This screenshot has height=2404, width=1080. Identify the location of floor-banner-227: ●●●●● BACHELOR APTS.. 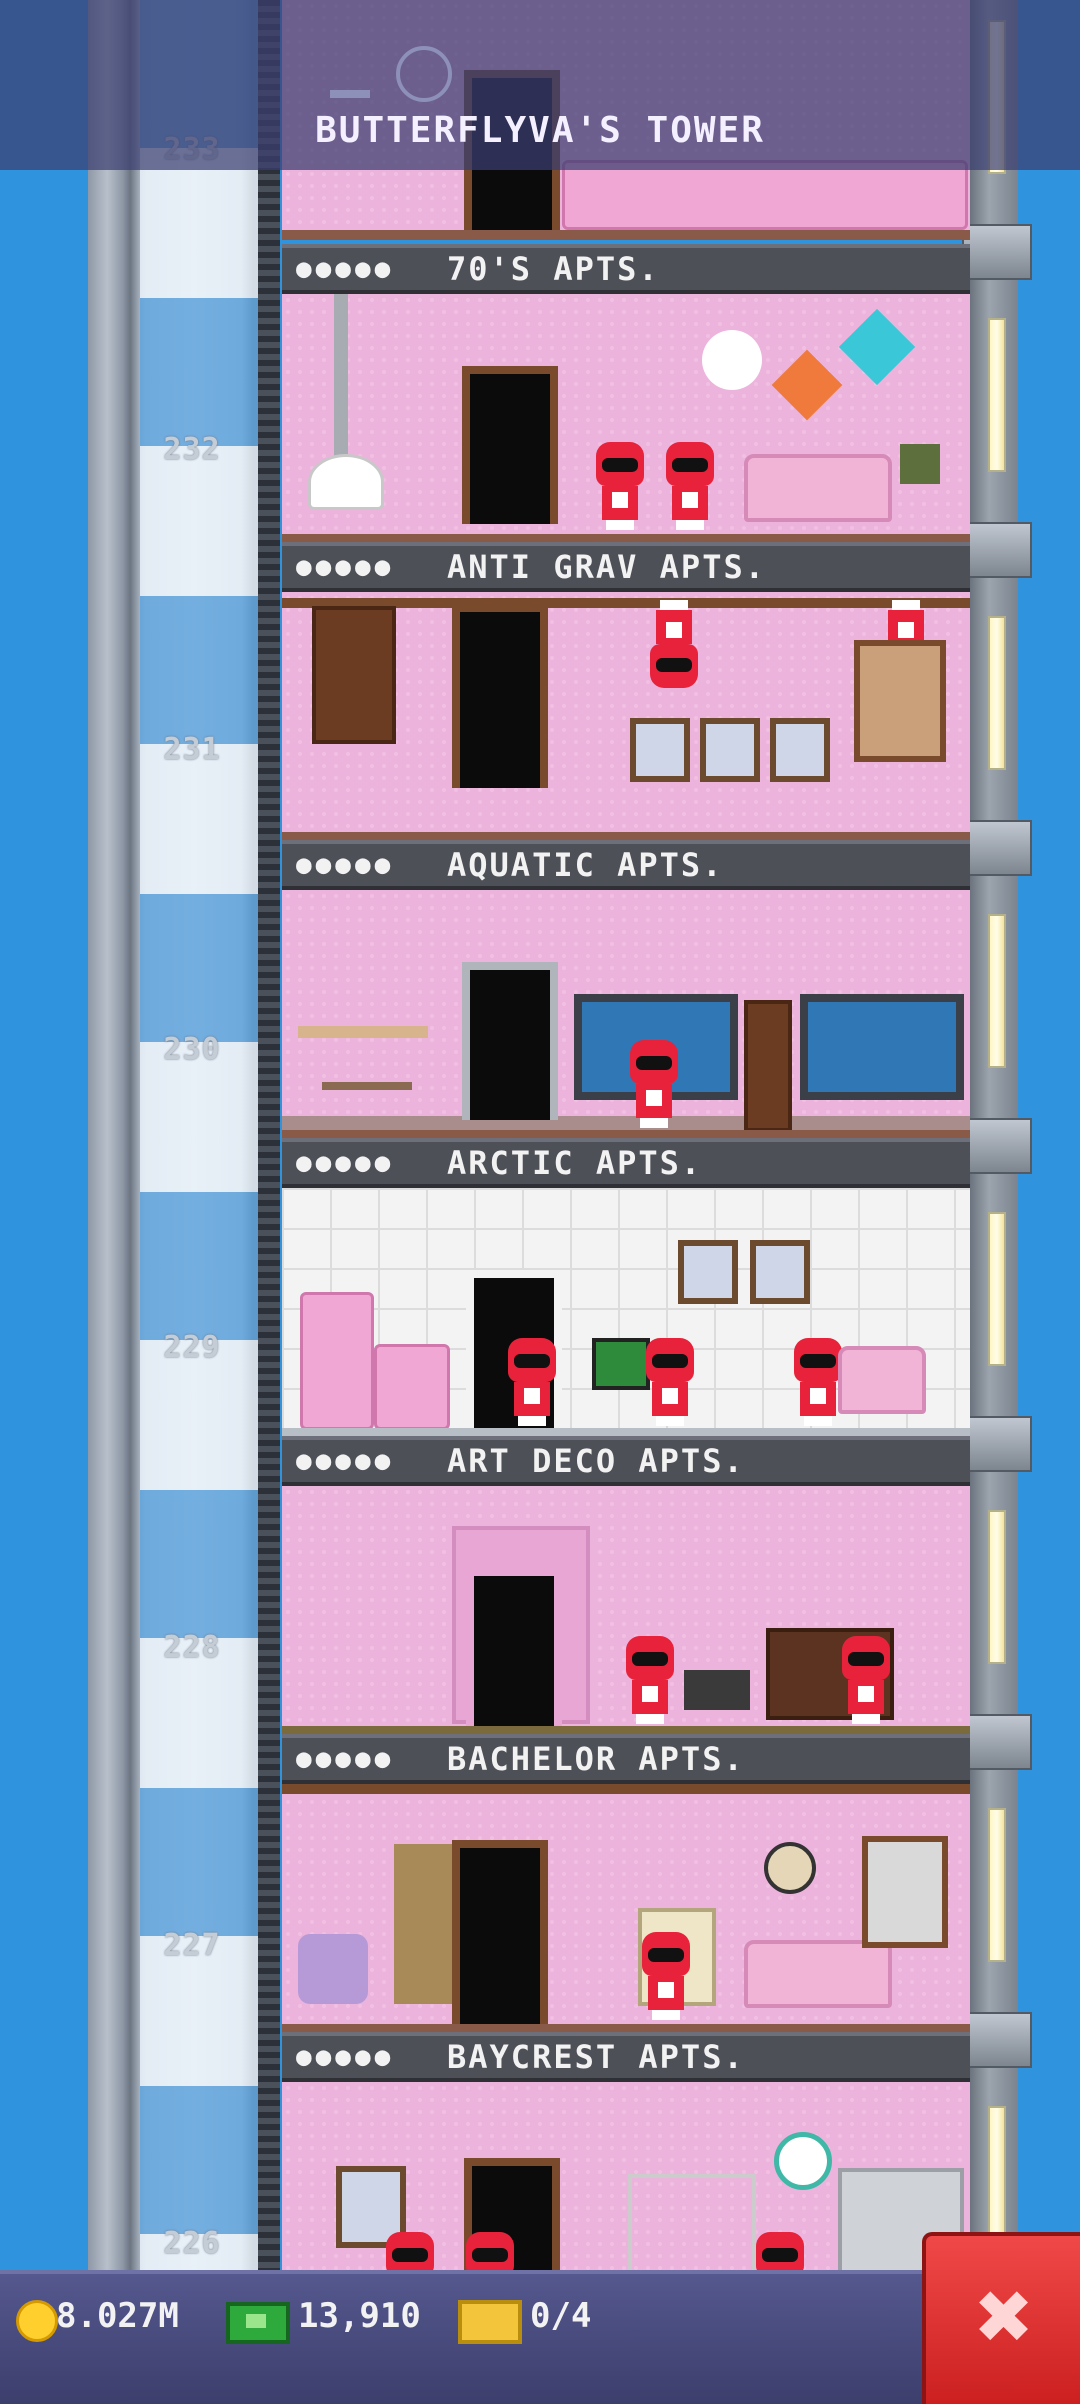
(626, 1759).